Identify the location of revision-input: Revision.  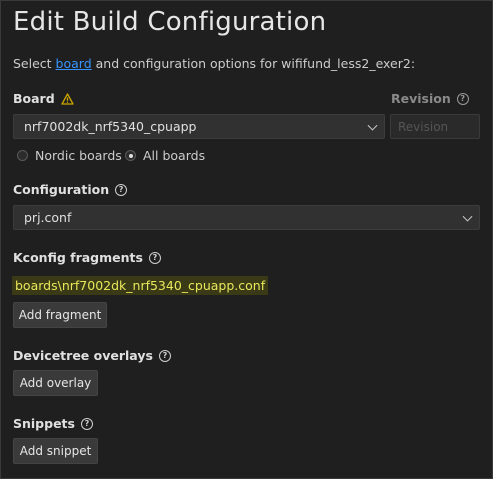
(435, 126).